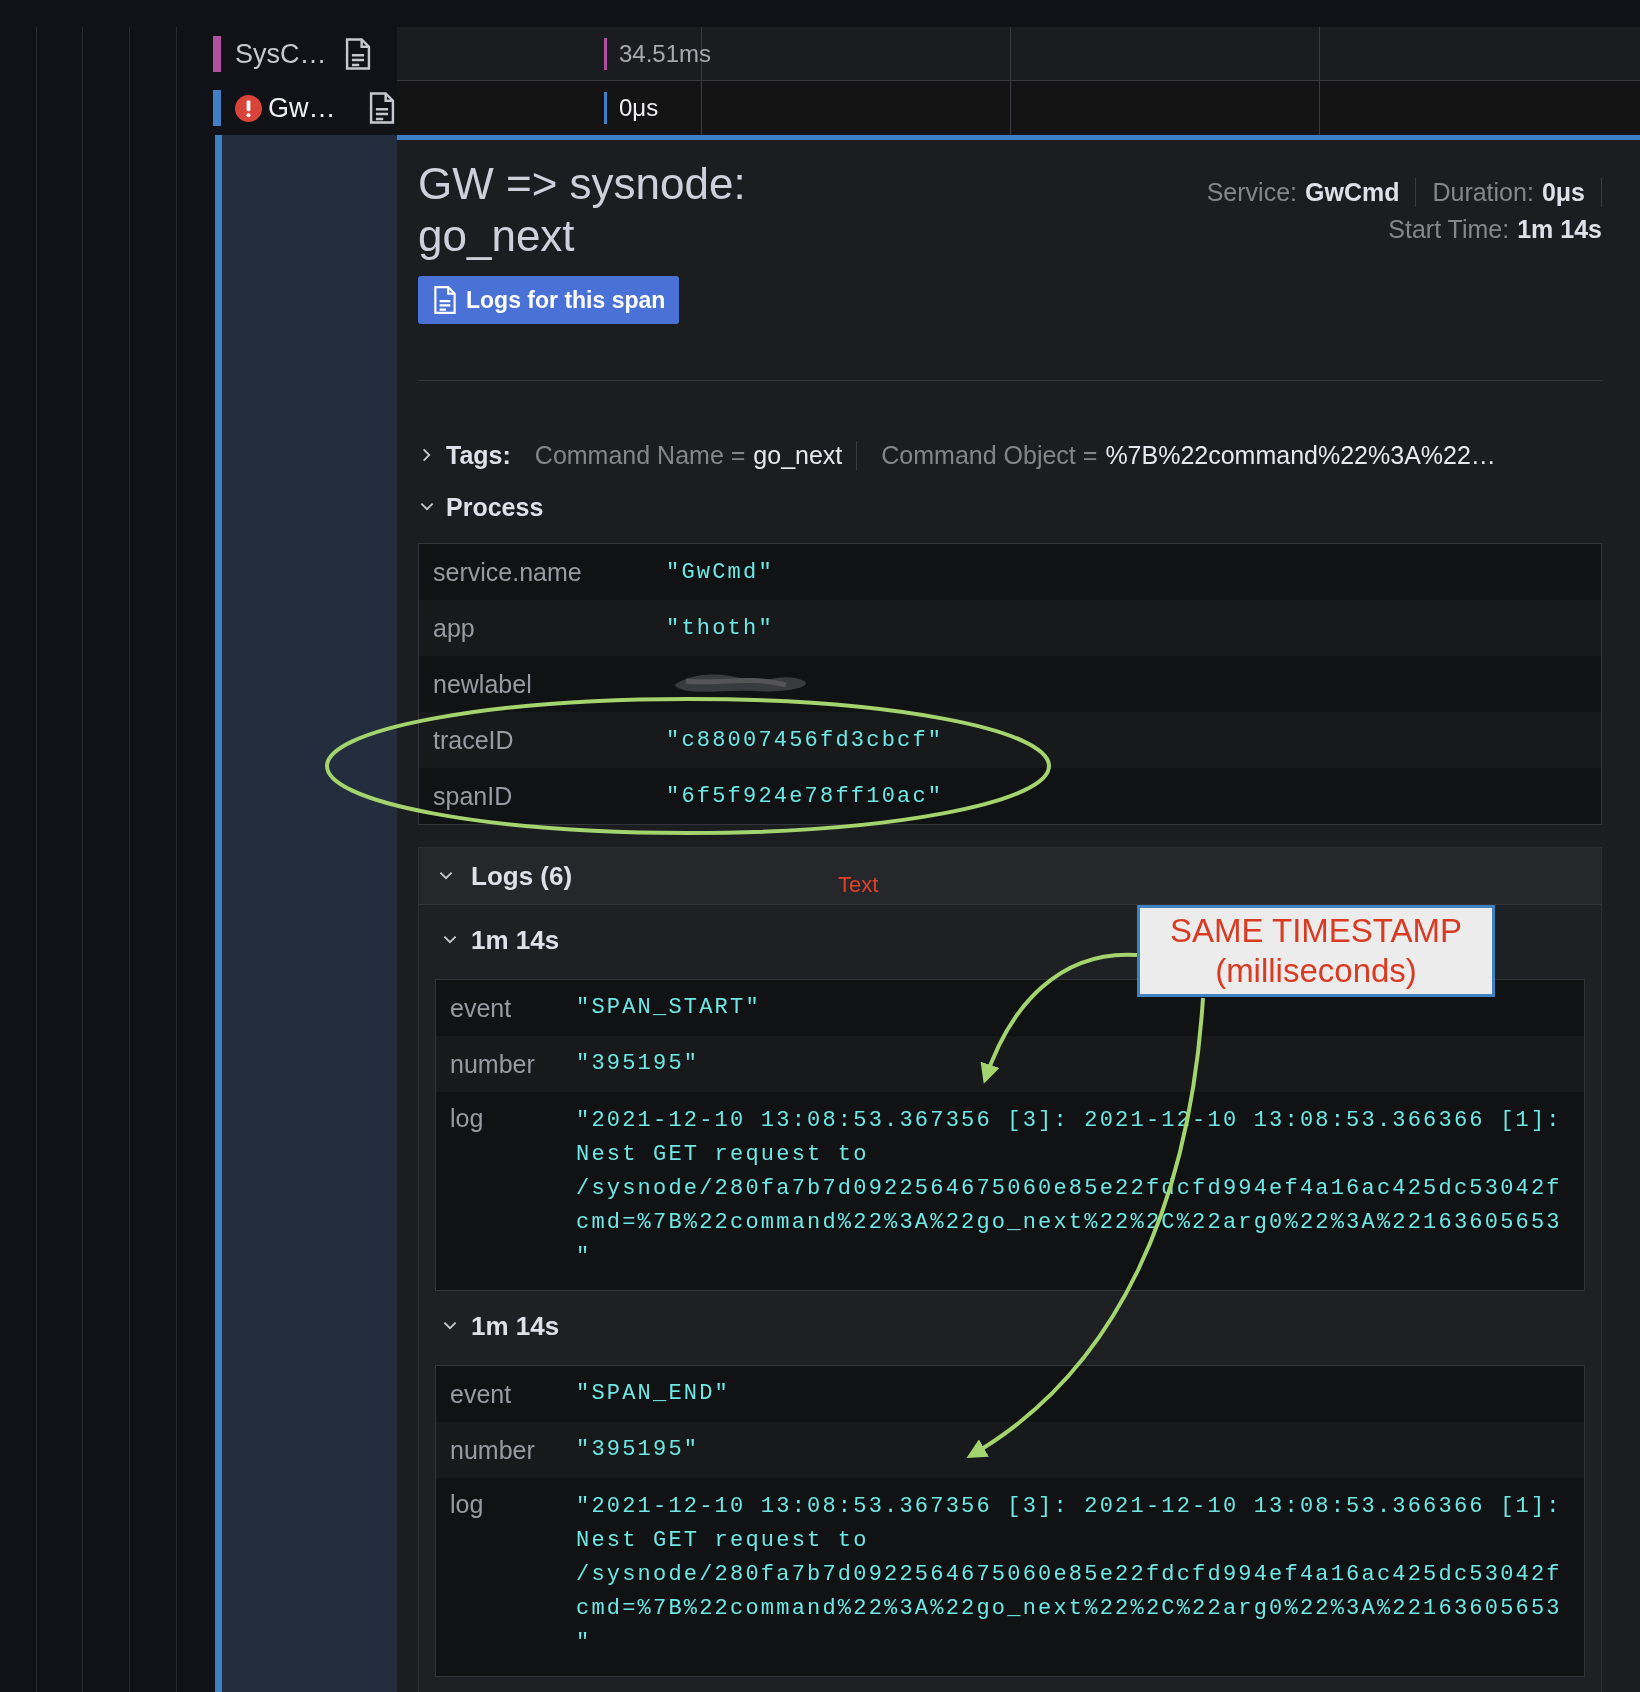 Image resolution: width=1640 pixels, height=1692 pixels. I want to click on meta-label: Duration:, so click(1483, 192).